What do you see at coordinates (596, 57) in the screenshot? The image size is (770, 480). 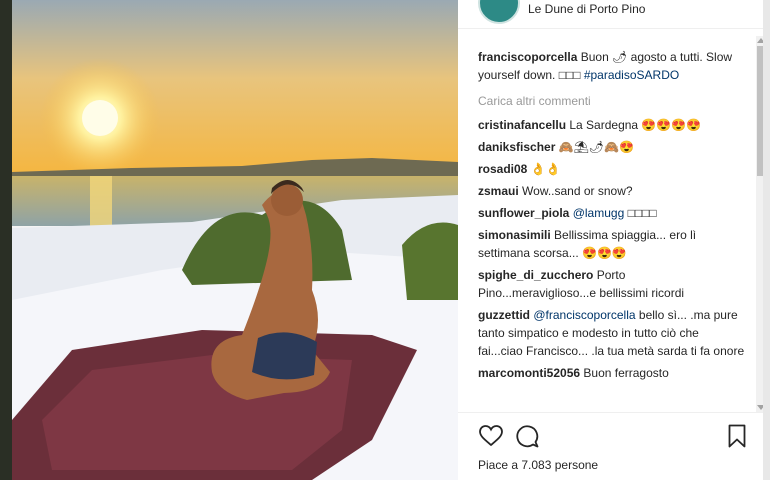 I see `caption-text-before: Buon` at bounding box center [596, 57].